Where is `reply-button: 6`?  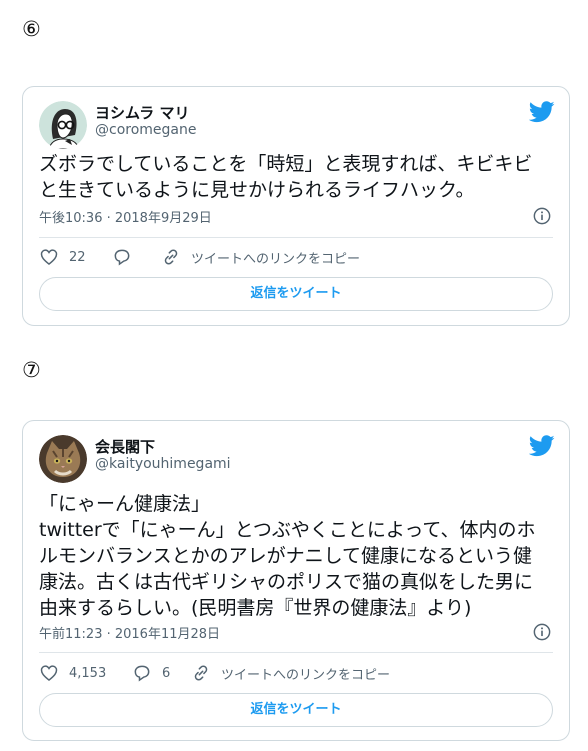
reply-button: 6 is located at coordinates (151, 673).